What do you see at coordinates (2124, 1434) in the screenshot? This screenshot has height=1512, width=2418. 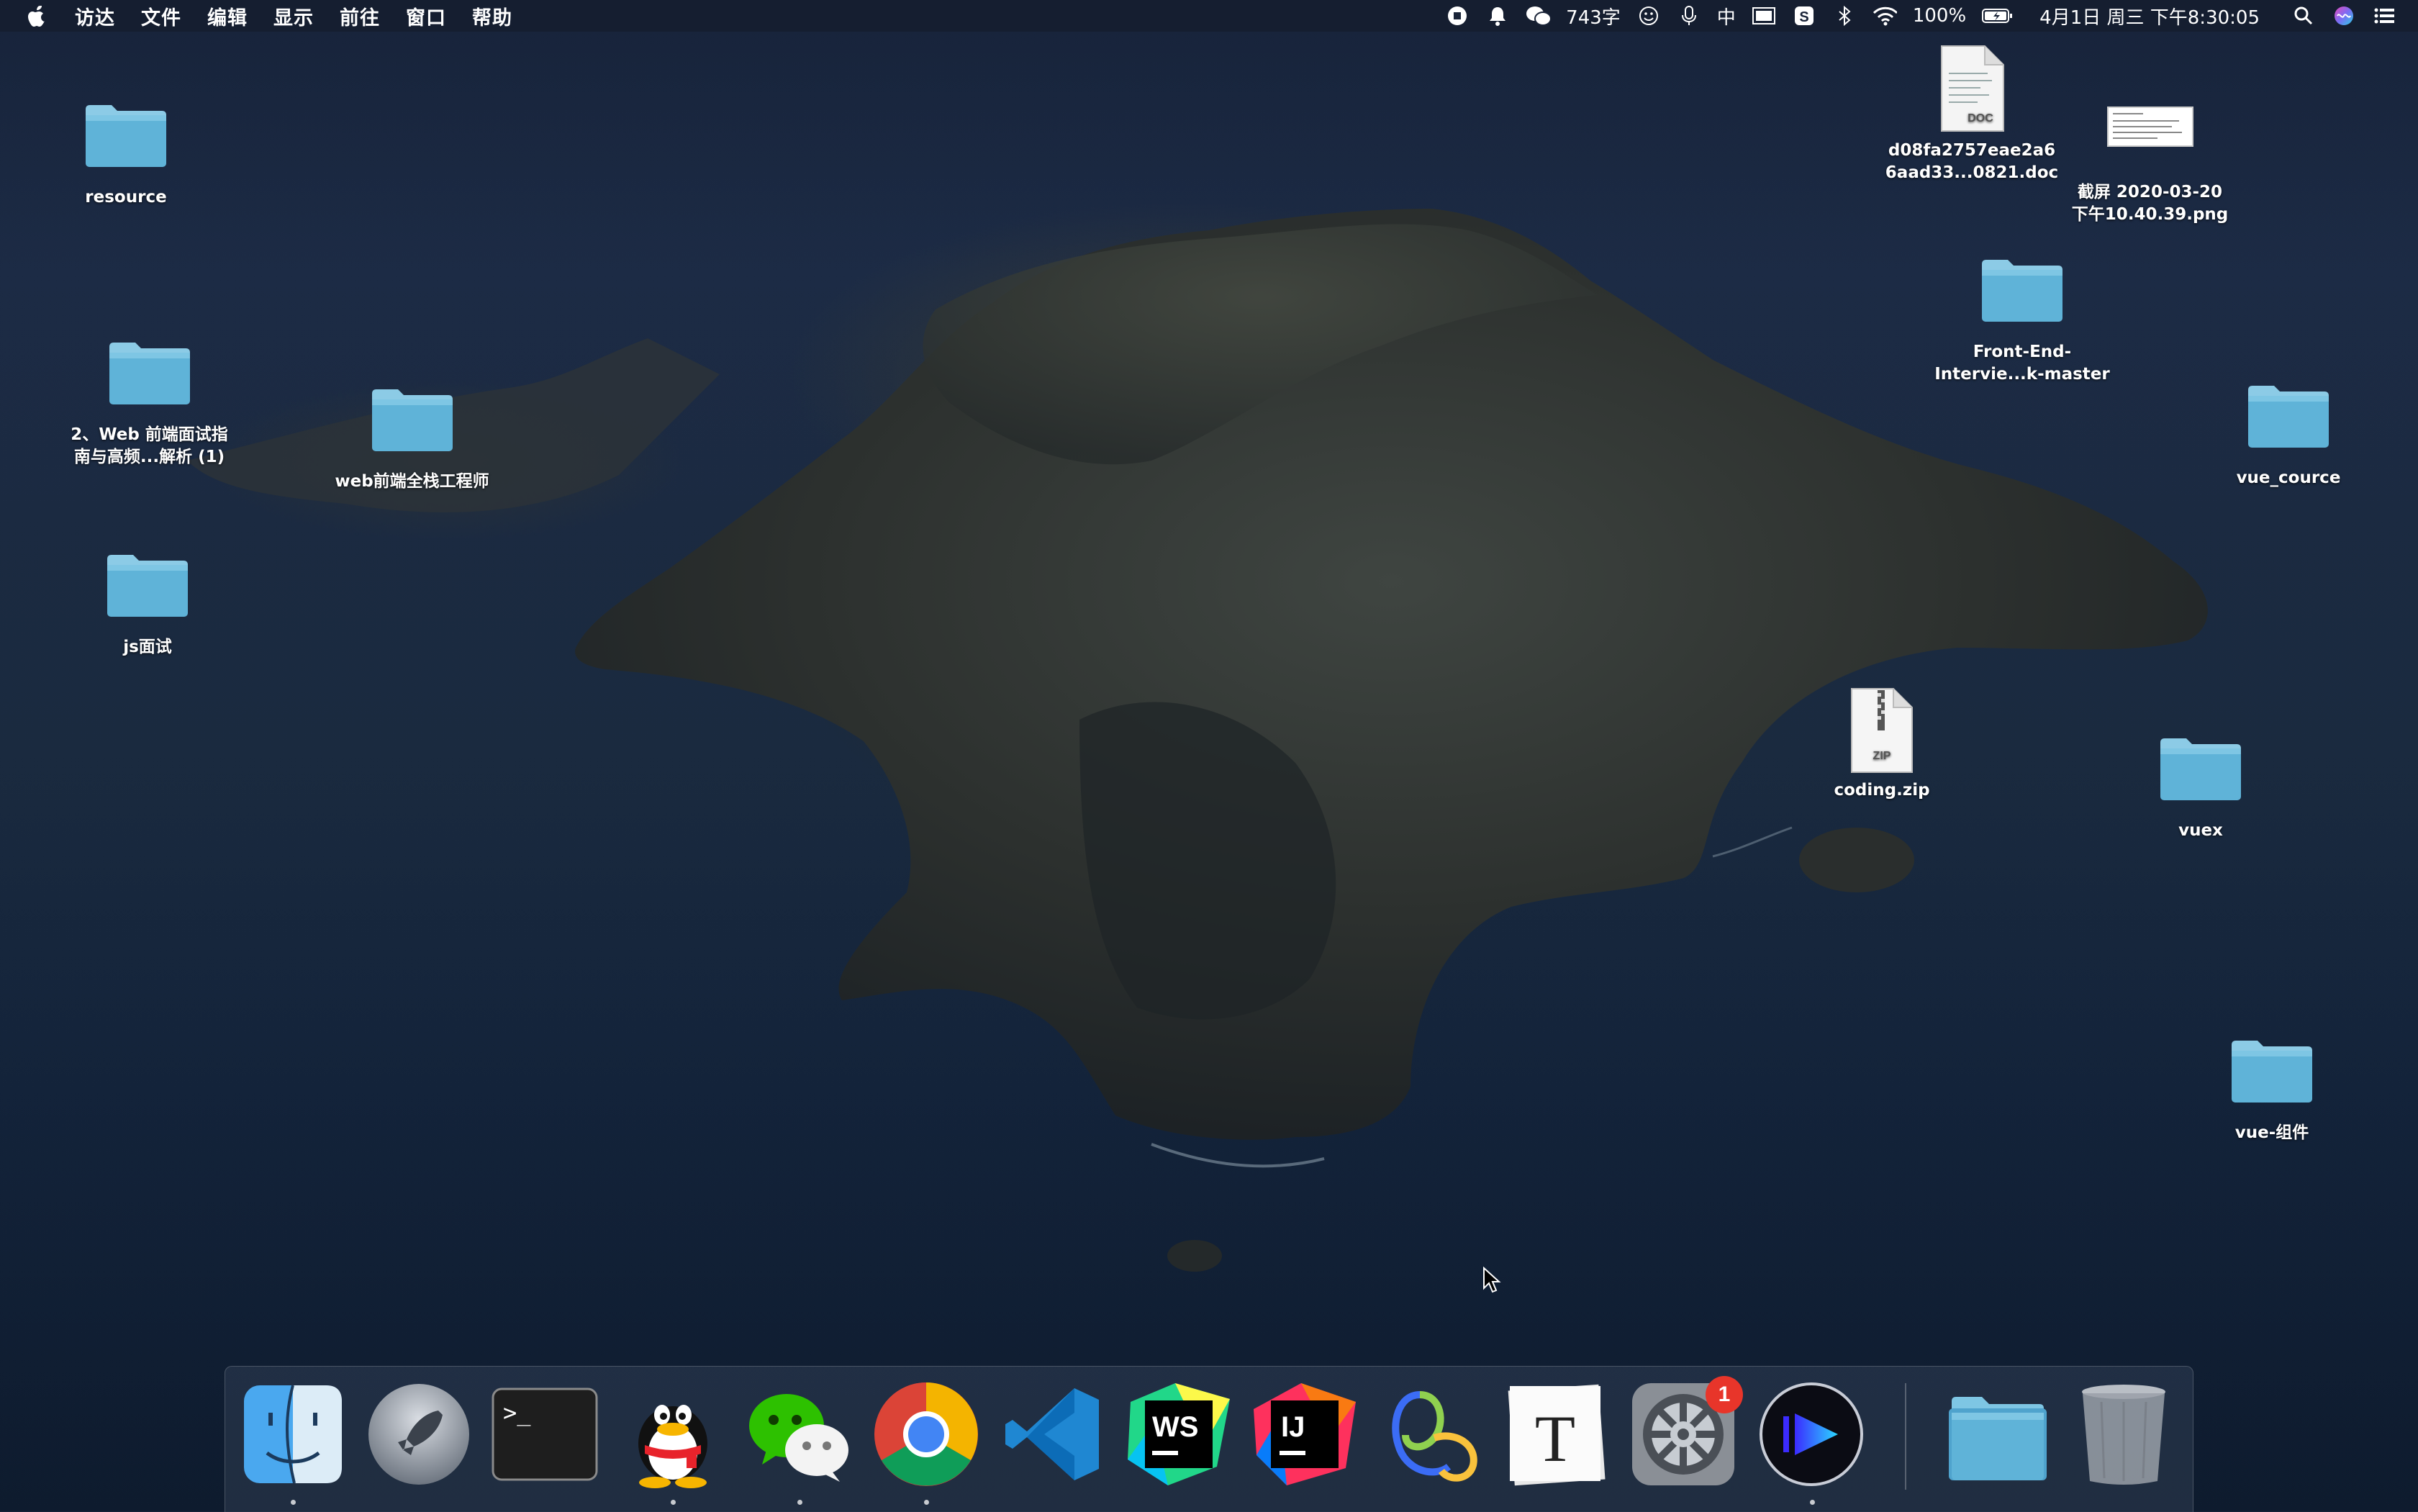 I see `trash-icon` at bounding box center [2124, 1434].